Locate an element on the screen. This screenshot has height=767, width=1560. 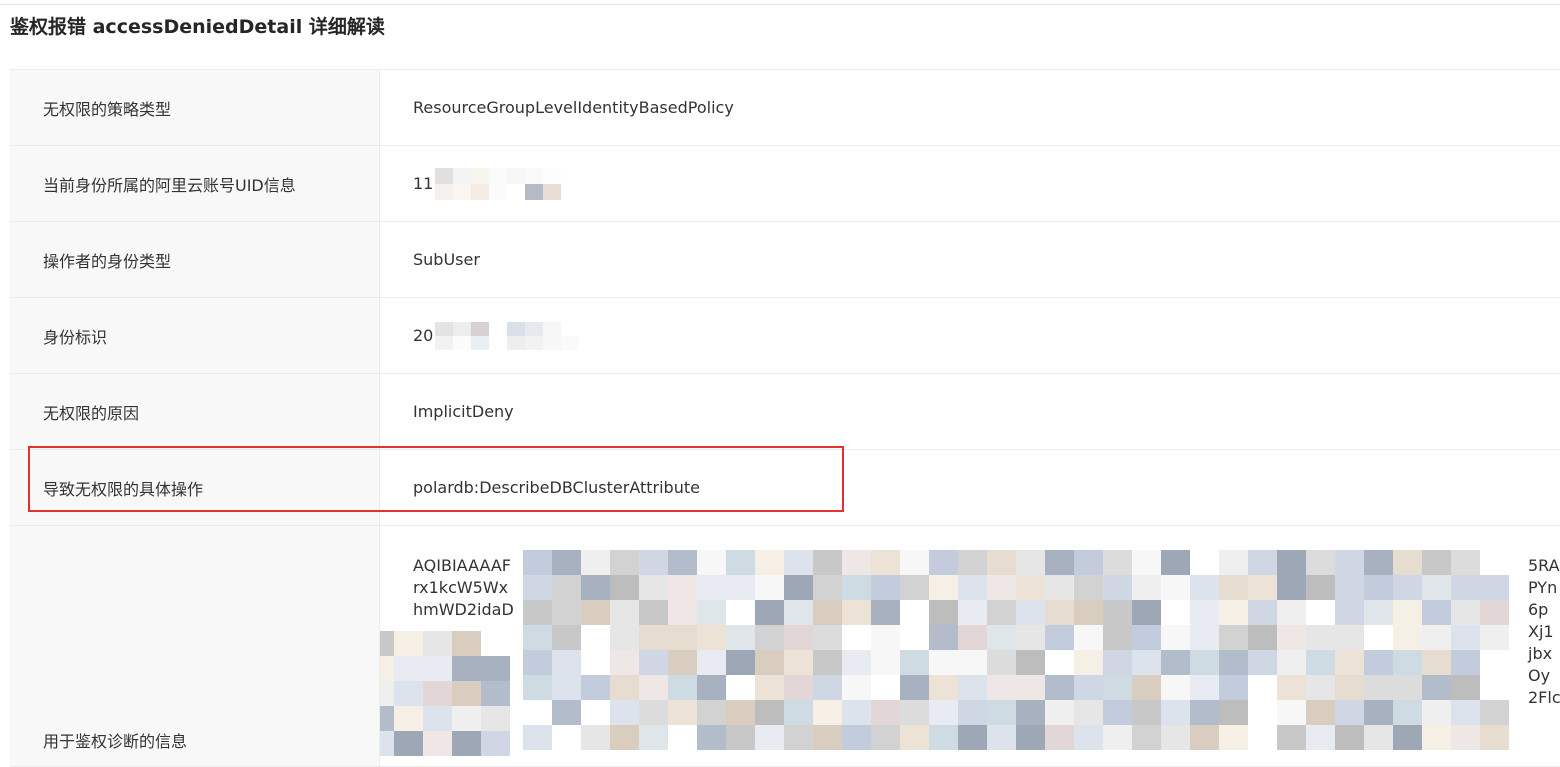
row-label: 用于鉴权诊断的信息 is located at coordinates (195, 646).